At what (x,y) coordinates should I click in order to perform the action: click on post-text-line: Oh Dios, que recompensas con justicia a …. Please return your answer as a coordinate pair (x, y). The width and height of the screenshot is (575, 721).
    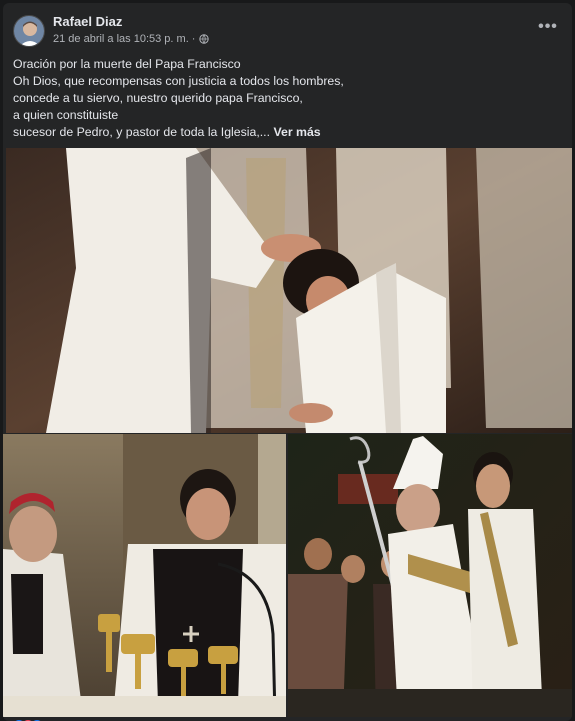
    Looking at the image, I should click on (178, 81).